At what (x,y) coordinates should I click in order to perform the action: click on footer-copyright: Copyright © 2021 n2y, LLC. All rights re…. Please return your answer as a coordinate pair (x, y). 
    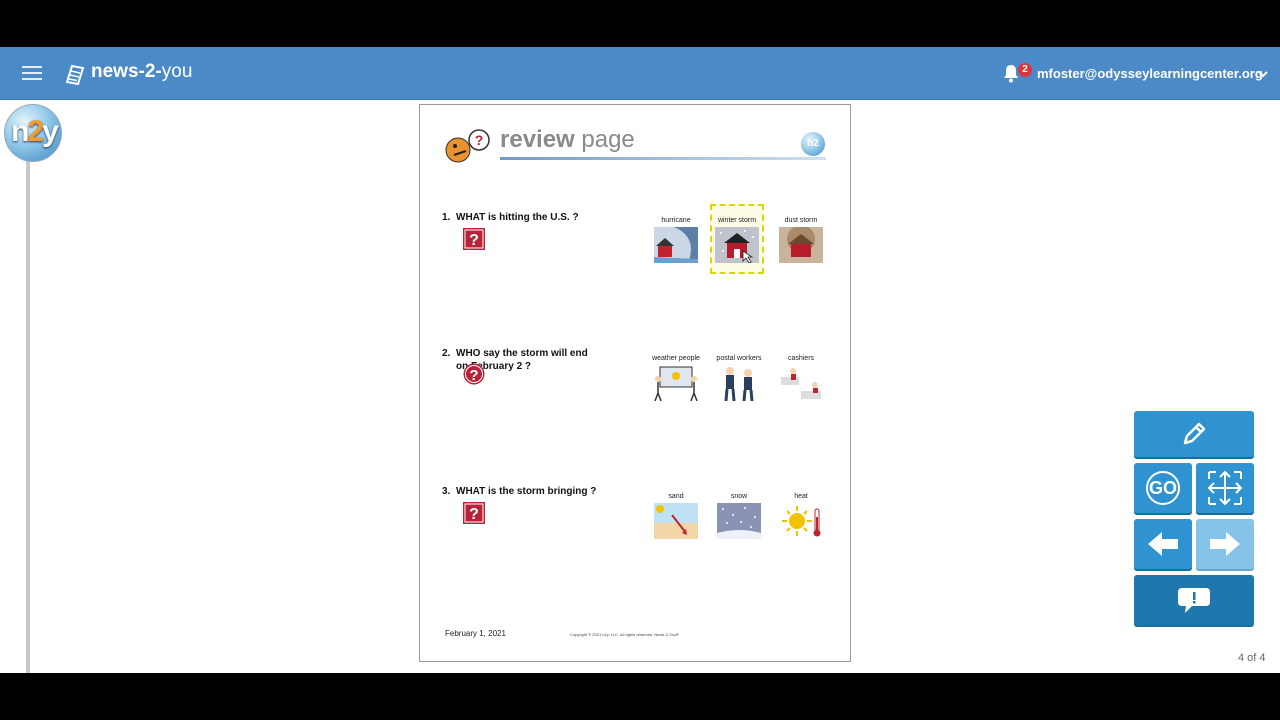
    Looking at the image, I should click on (624, 634).